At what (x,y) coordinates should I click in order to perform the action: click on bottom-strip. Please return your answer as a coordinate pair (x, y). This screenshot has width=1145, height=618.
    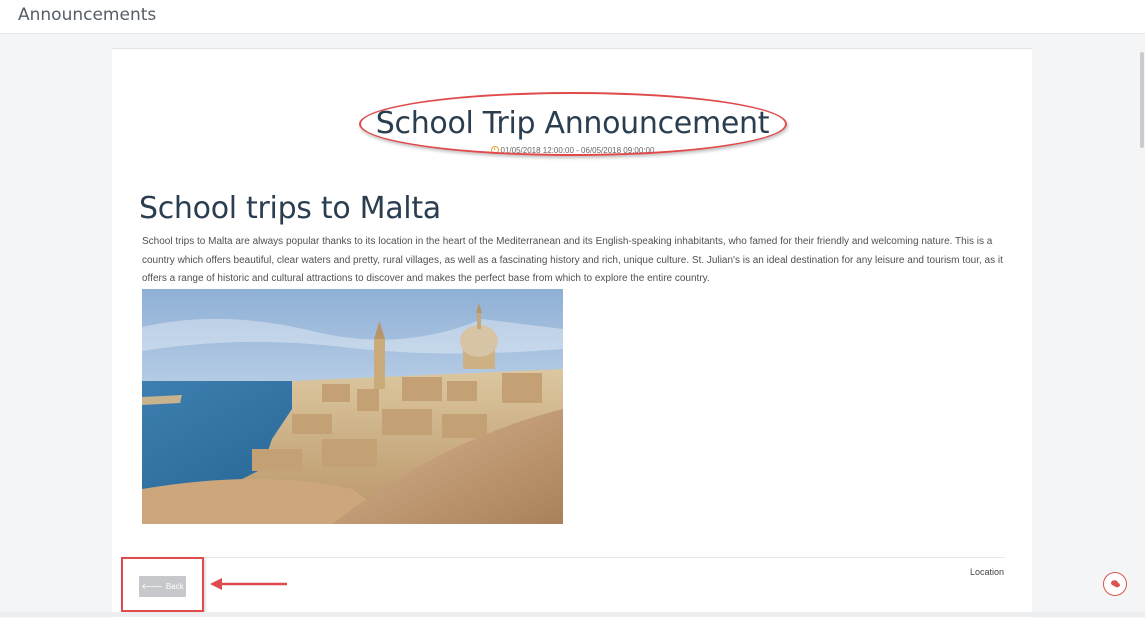
    Looking at the image, I should click on (572, 614).